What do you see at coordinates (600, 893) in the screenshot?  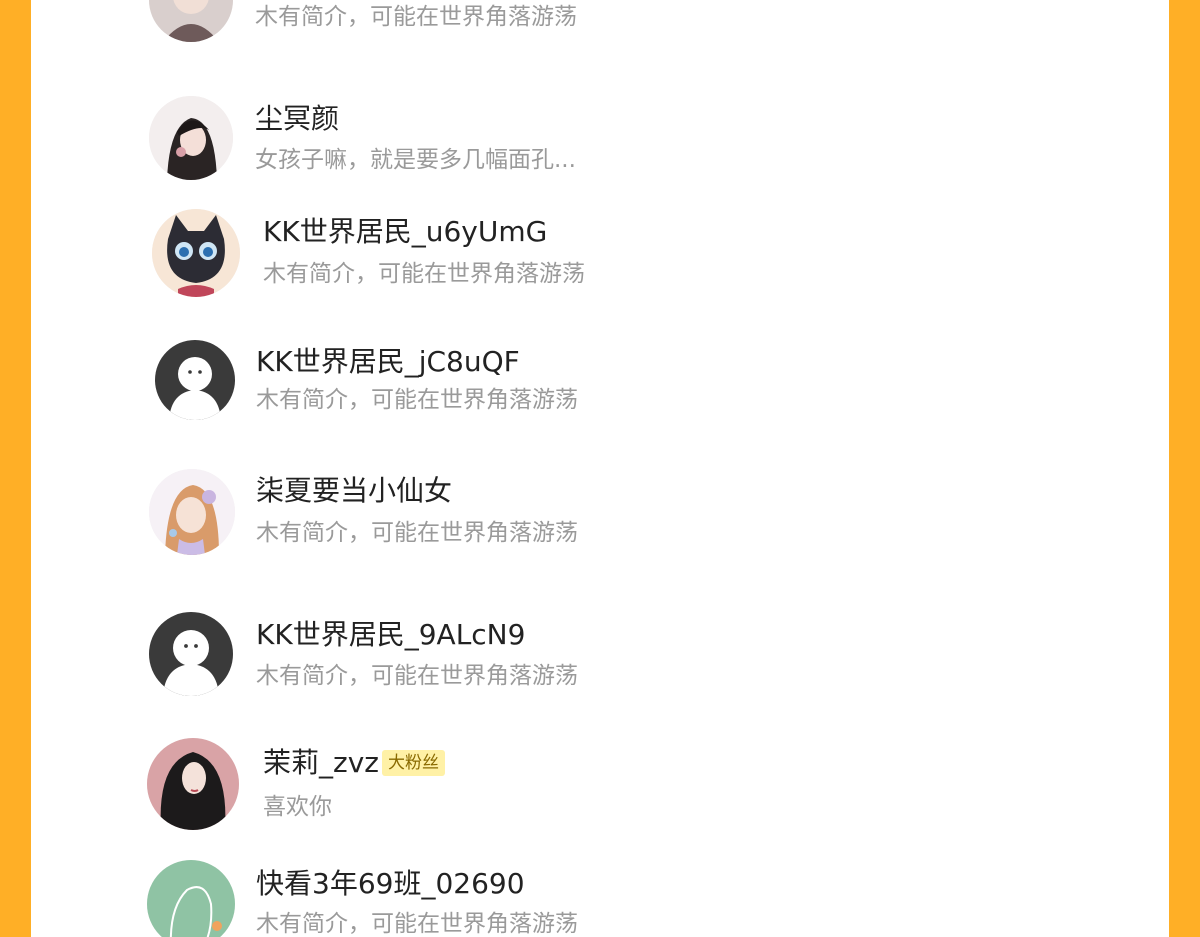 I see `list-item: 快看3年69班_02690 木有简介，可能在世界角落游荡` at bounding box center [600, 893].